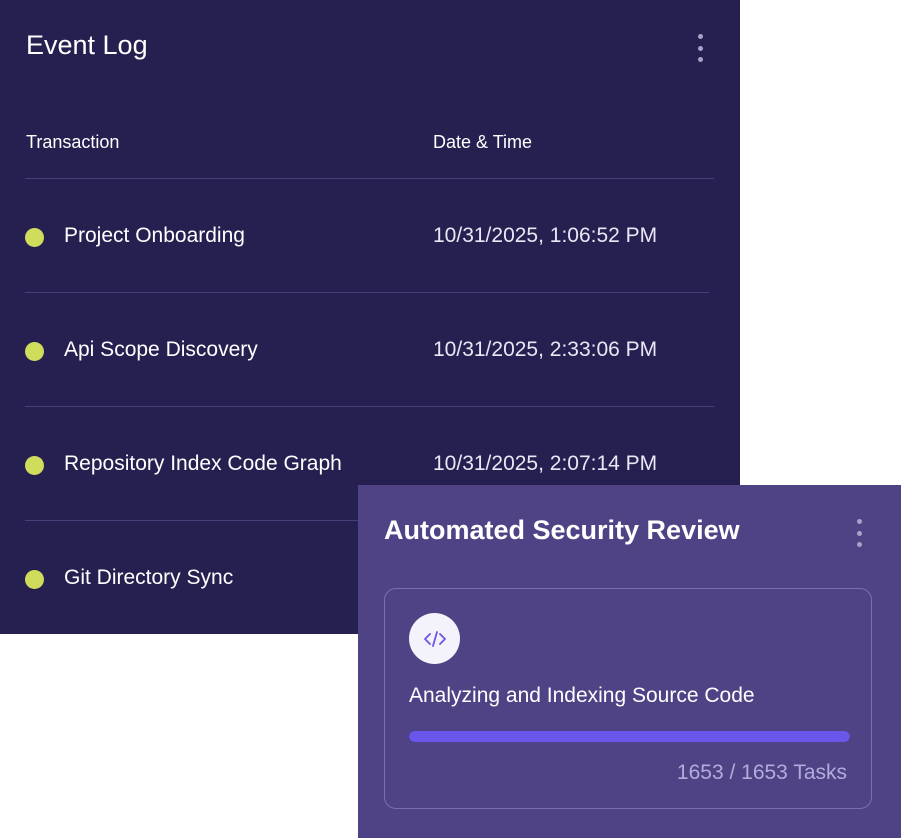 The image size is (901, 838). What do you see at coordinates (483, 142) in the screenshot?
I see `column-header-datetime: Date & Time` at bounding box center [483, 142].